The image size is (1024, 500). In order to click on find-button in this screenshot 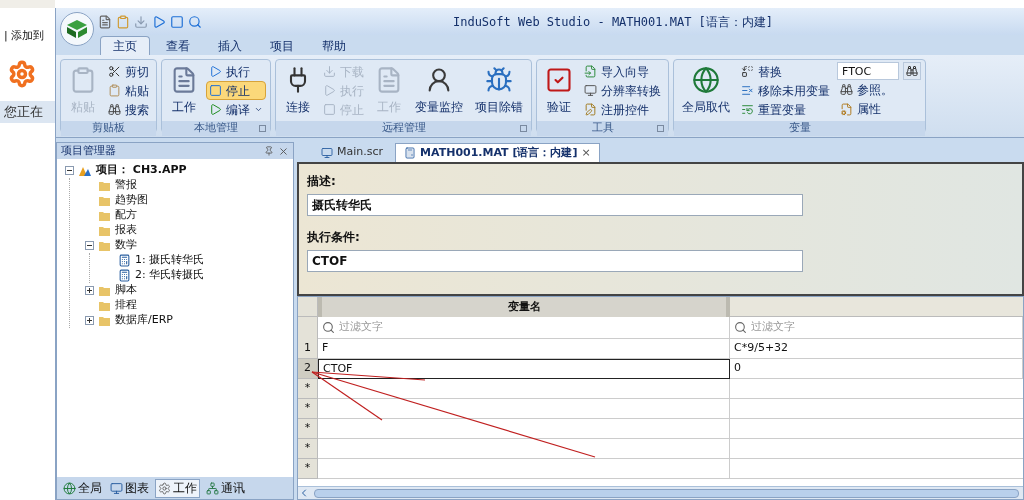, I will do `click(912, 71)`.